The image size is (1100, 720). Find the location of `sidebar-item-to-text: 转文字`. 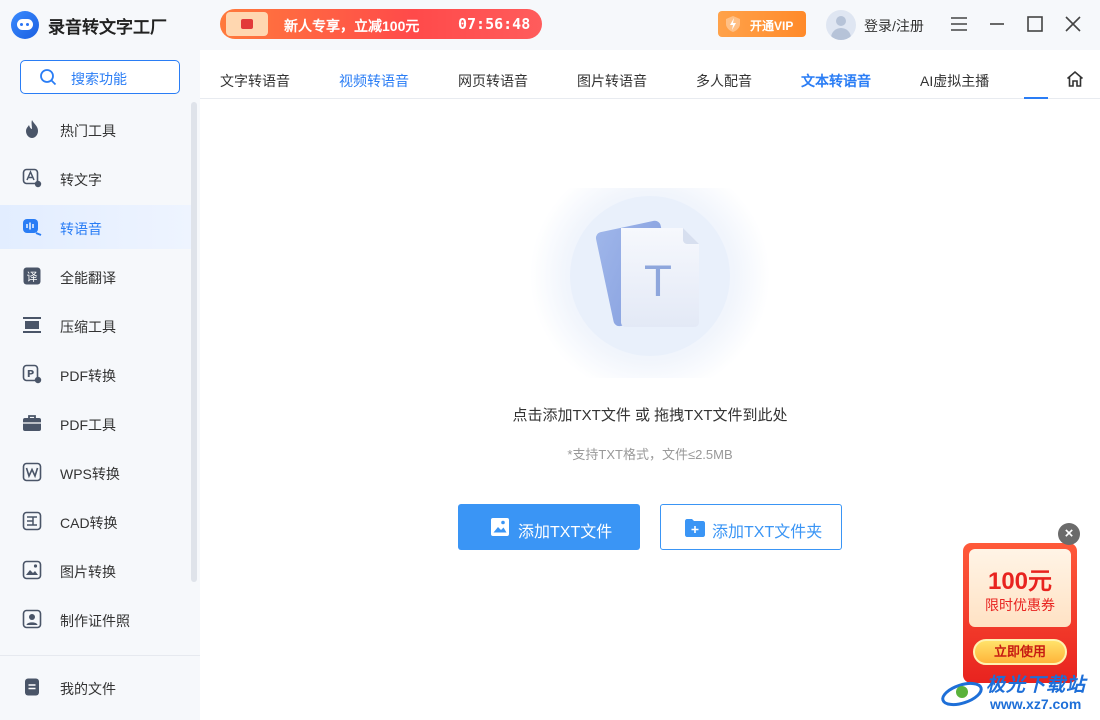

sidebar-item-to-text: 转文字 is located at coordinates (96, 178).